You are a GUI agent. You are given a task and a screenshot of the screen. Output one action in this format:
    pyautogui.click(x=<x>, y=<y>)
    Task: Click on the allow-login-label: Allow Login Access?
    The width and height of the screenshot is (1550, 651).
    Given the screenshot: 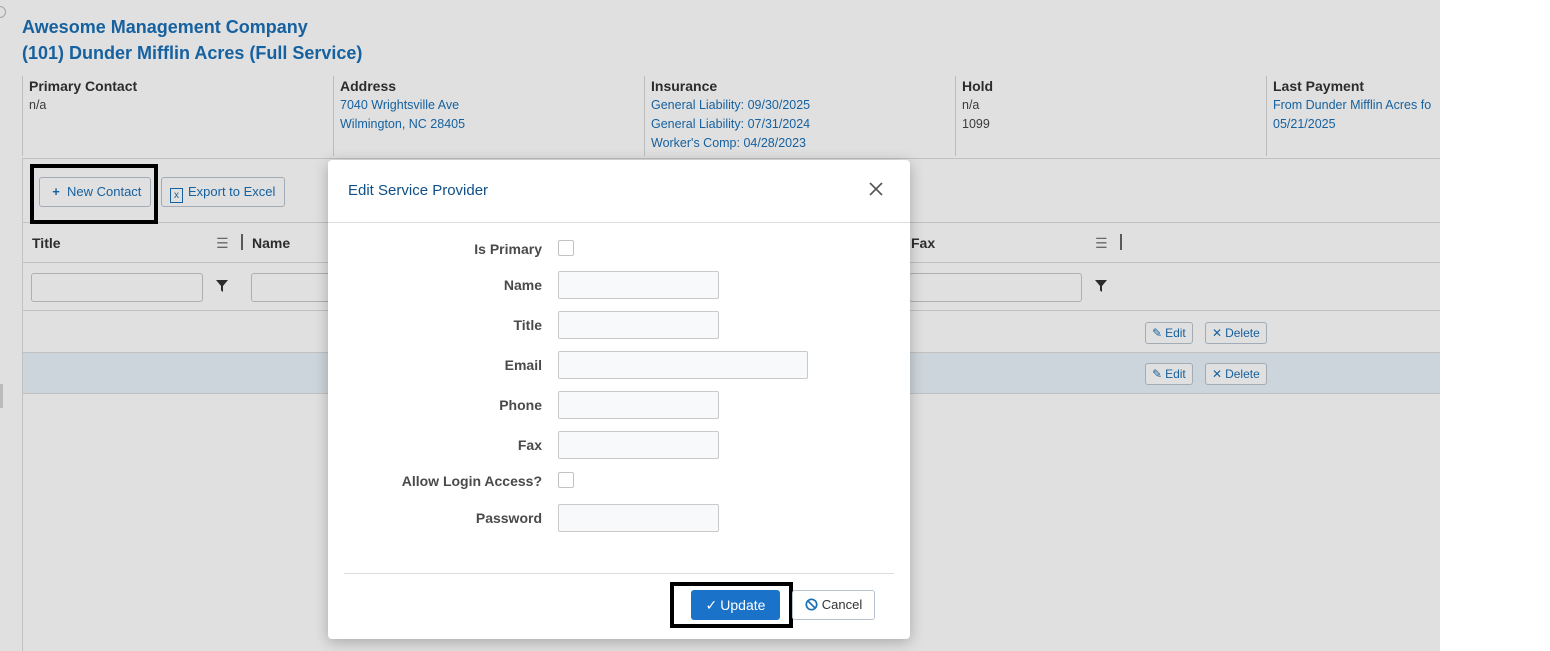 What is the action you would take?
    pyautogui.click(x=471, y=481)
    